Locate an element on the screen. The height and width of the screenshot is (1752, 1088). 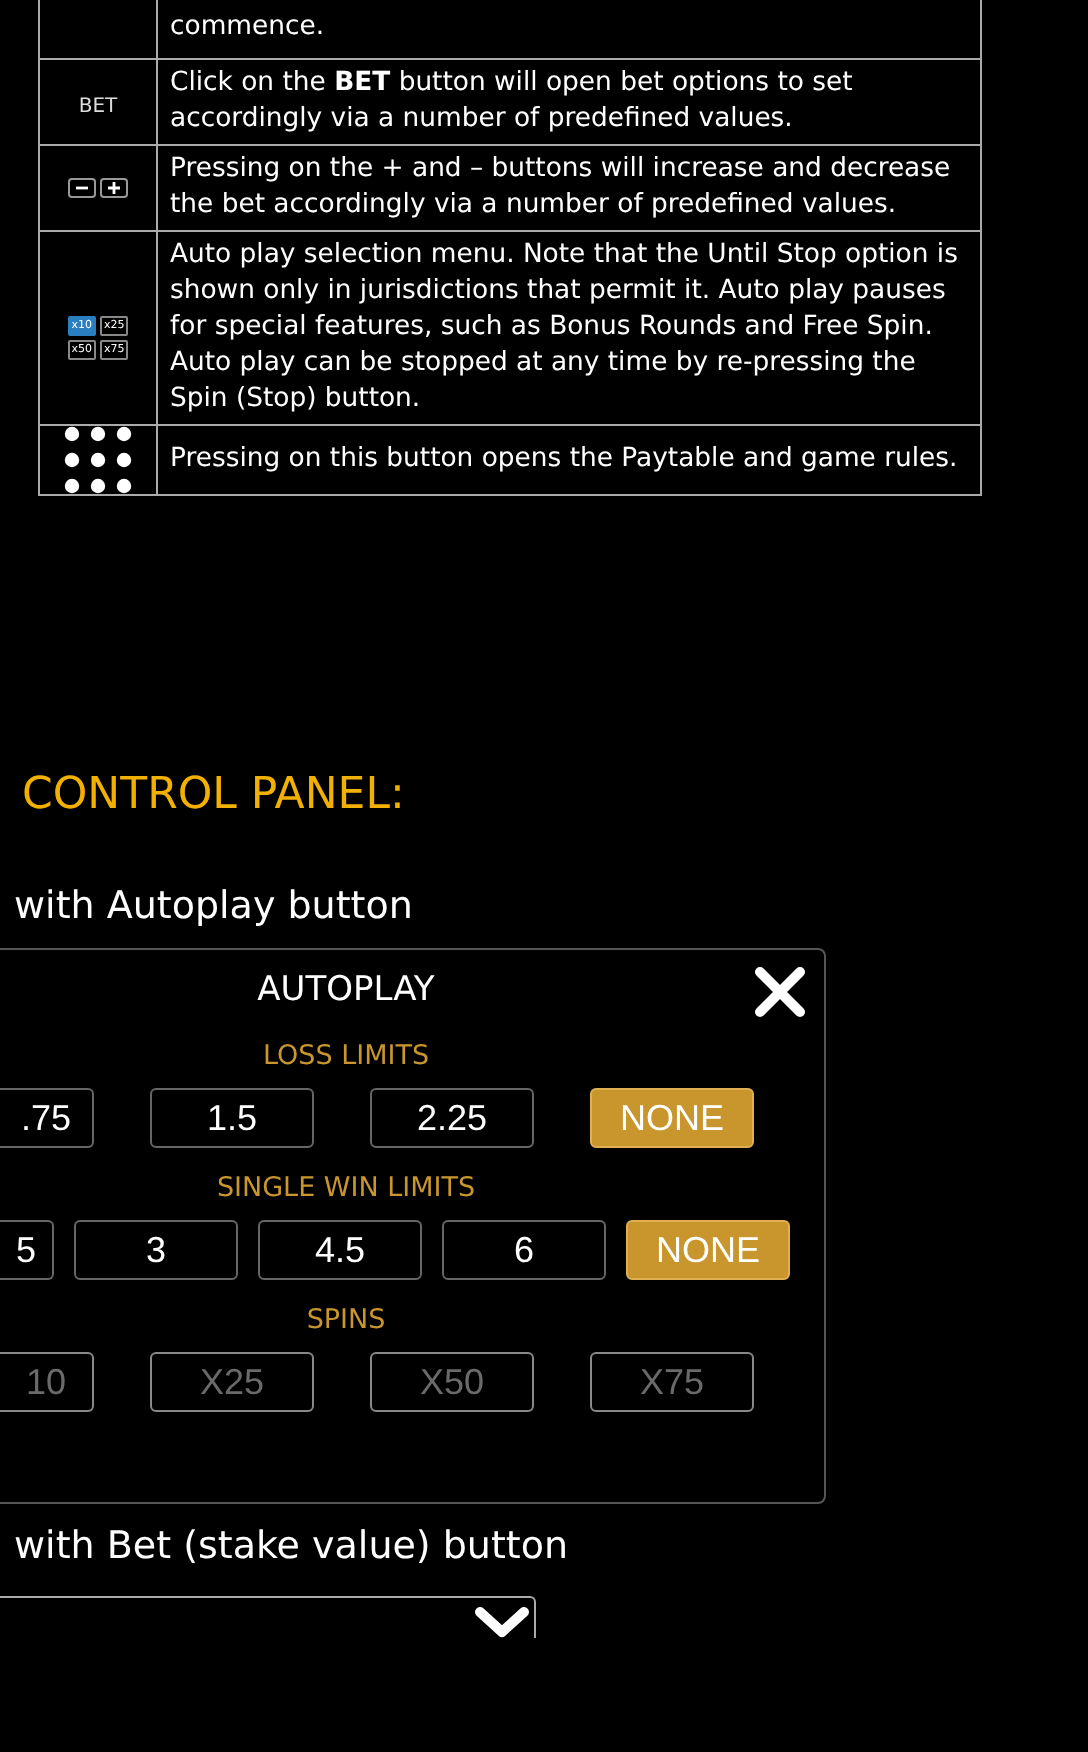
section-label: SPINS is located at coordinates (346, 1319).